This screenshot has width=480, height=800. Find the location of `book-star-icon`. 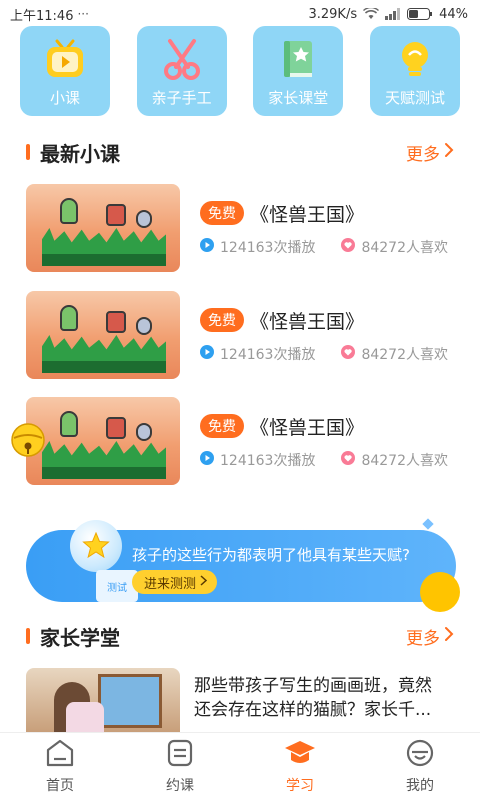

book-star-icon is located at coordinates (298, 59).